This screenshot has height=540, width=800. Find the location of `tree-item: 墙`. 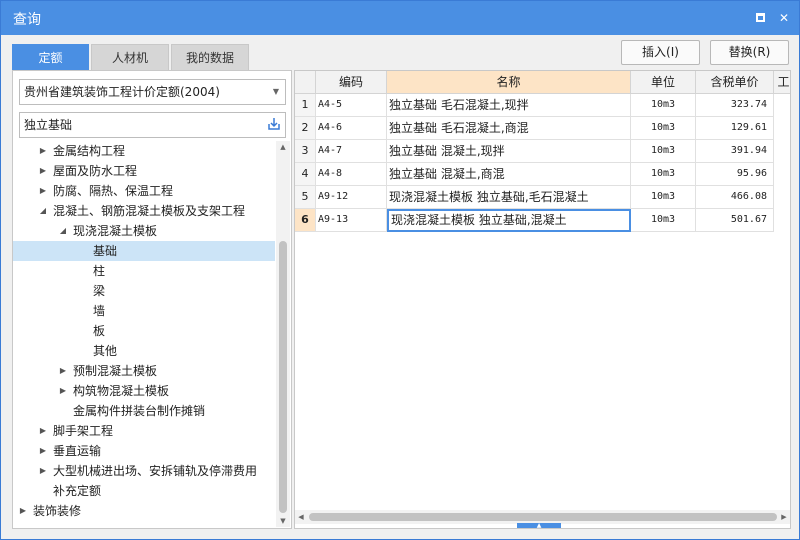

tree-item: 墙 is located at coordinates (144, 311).